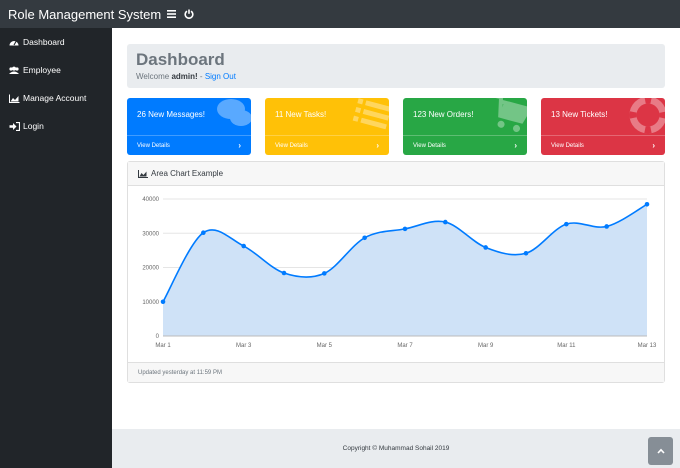 This screenshot has height=468, width=680. I want to click on sidebar-item-login: Login, so click(56, 126).